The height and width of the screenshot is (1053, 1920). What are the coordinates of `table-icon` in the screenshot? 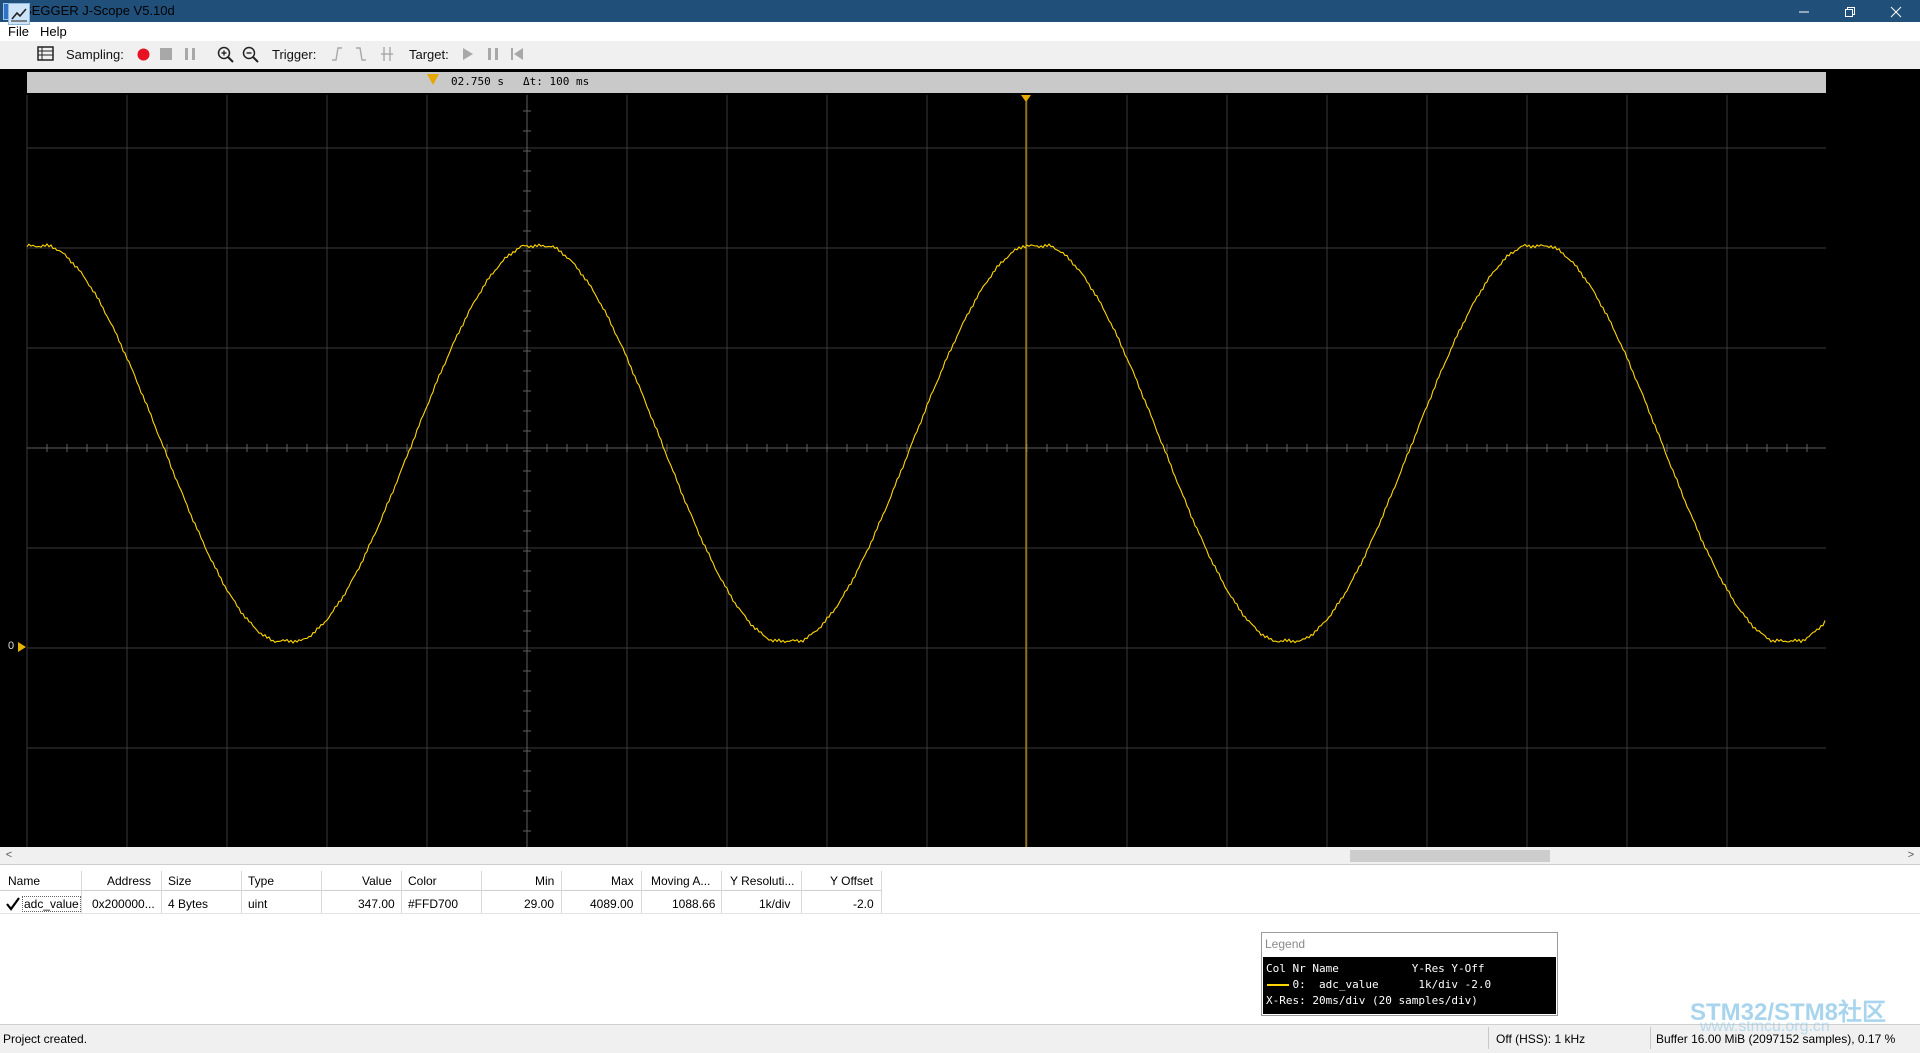 It's located at (45, 53).